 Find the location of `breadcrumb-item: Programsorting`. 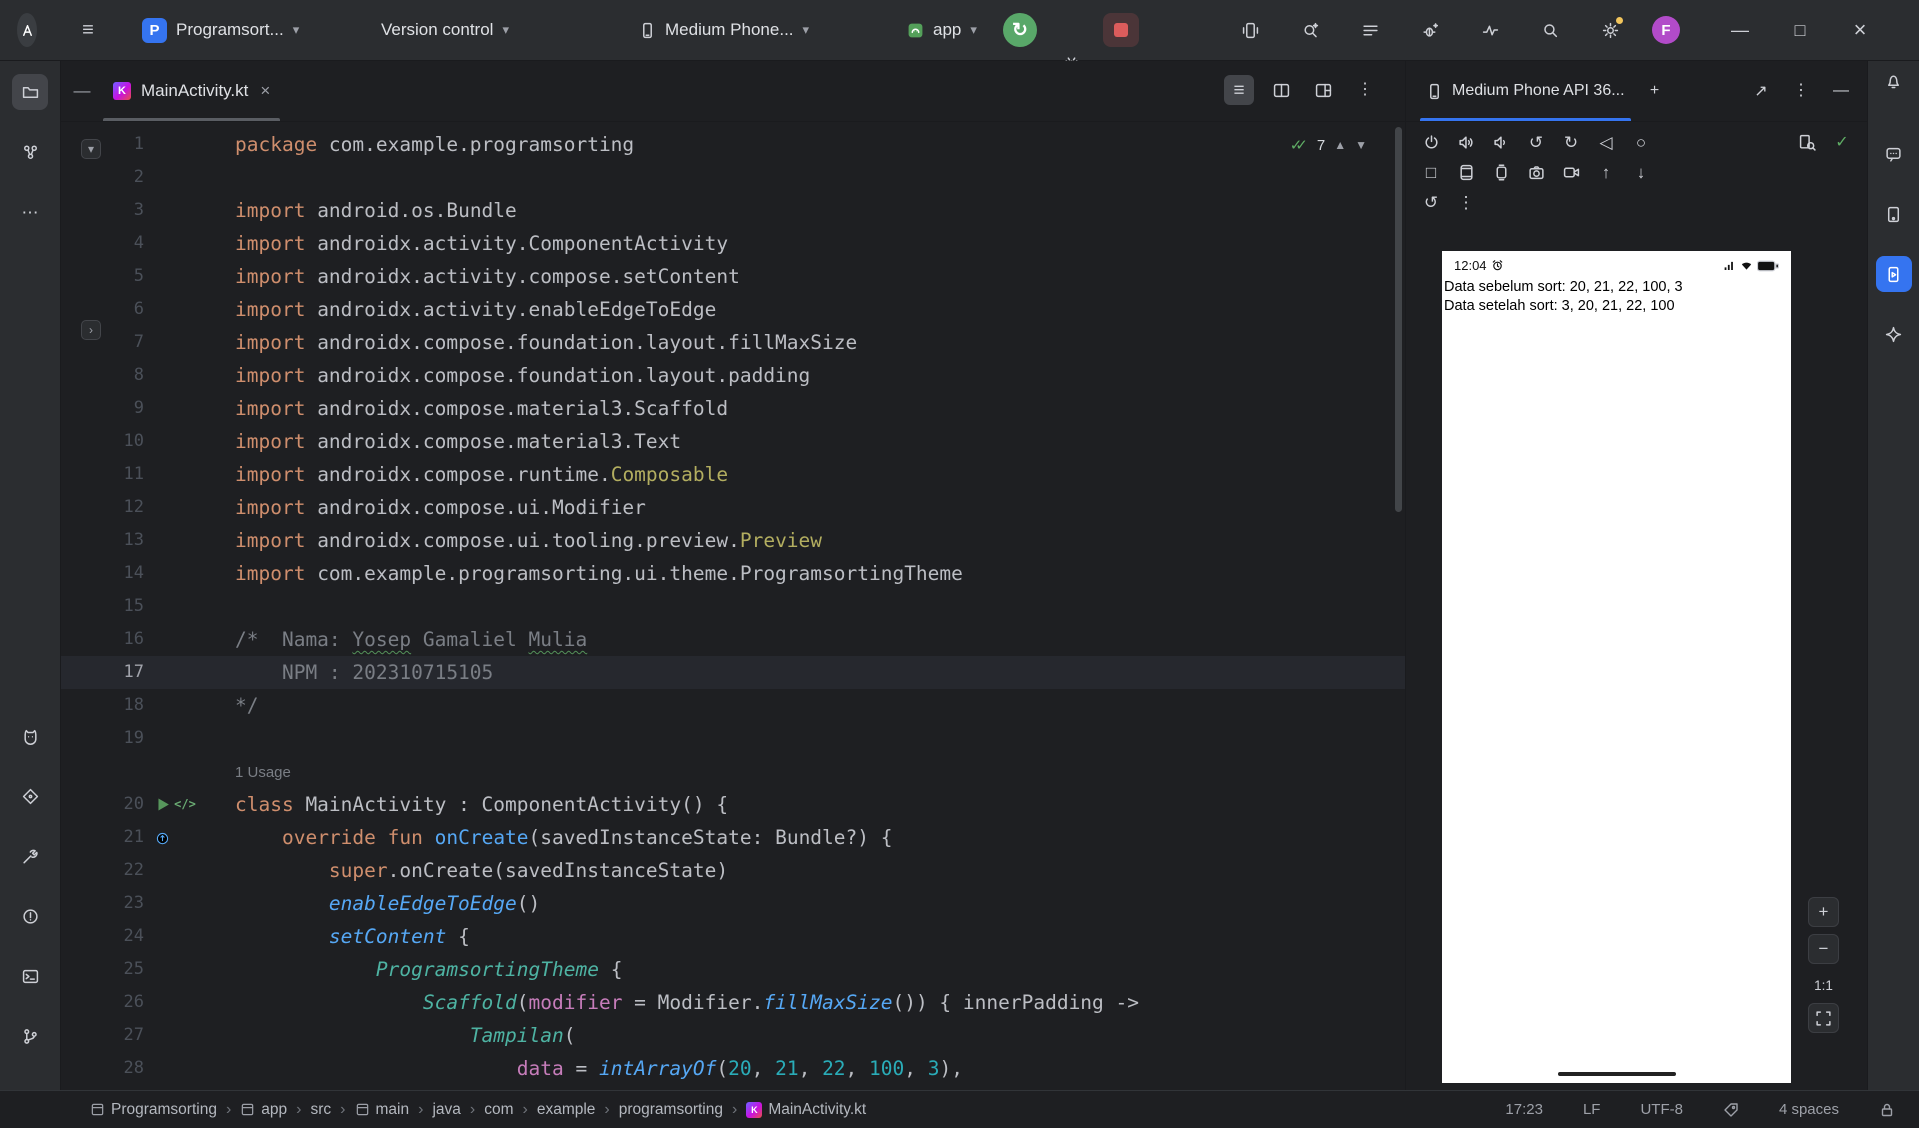

breadcrumb-item: Programsorting is located at coordinates (153, 1110).